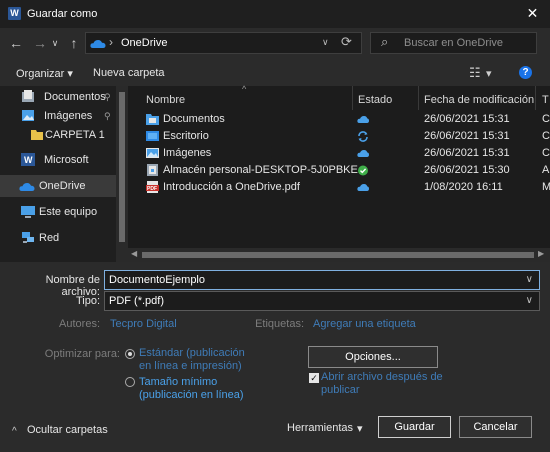 The height and width of the screenshot is (452, 550). What do you see at coordinates (475, 73) in the screenshot?
I see `view-options-icon: ☷` at bounding box center [475, 73].